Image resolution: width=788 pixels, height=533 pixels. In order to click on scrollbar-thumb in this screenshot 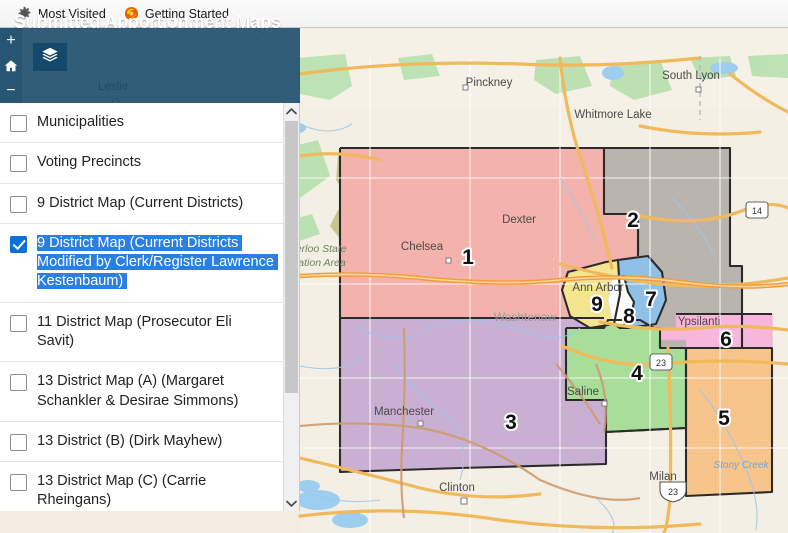, I will do `click(291, 257)`.